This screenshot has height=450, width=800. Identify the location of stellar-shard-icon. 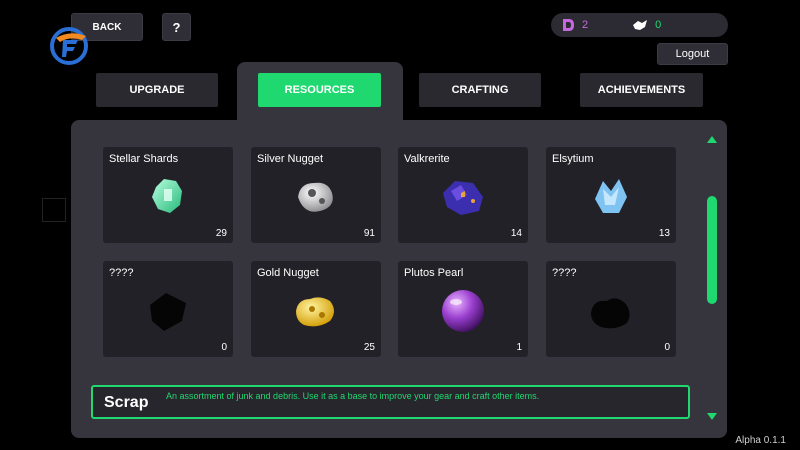
(167, 196).